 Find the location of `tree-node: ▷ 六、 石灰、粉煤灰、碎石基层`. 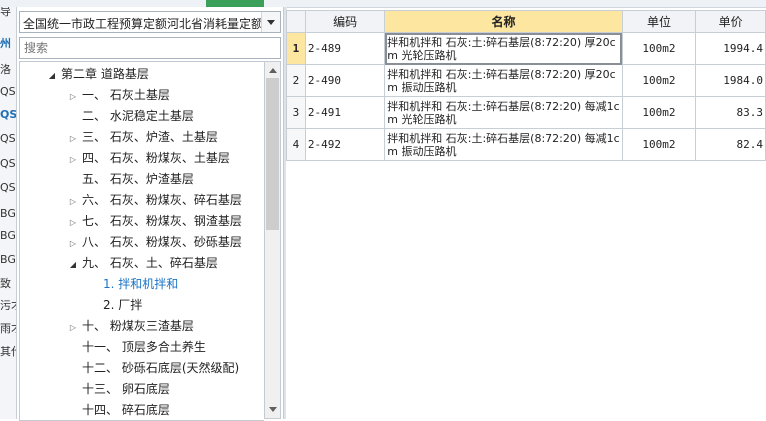

tree-node: ▷ 六、 石灰、粉煤灰、碎石基层 is located at coordinates (154, 200).